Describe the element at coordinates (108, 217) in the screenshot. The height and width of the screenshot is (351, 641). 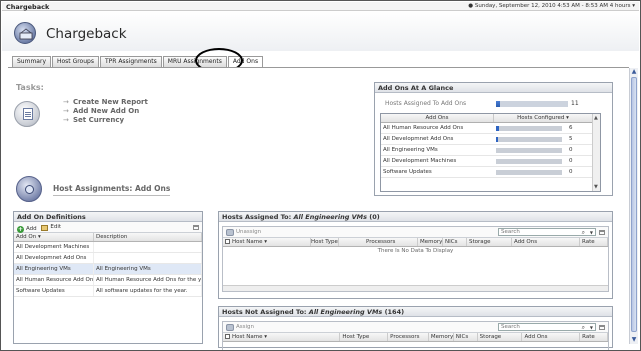
I see `definitions-title: Add On Definitions` at that location.